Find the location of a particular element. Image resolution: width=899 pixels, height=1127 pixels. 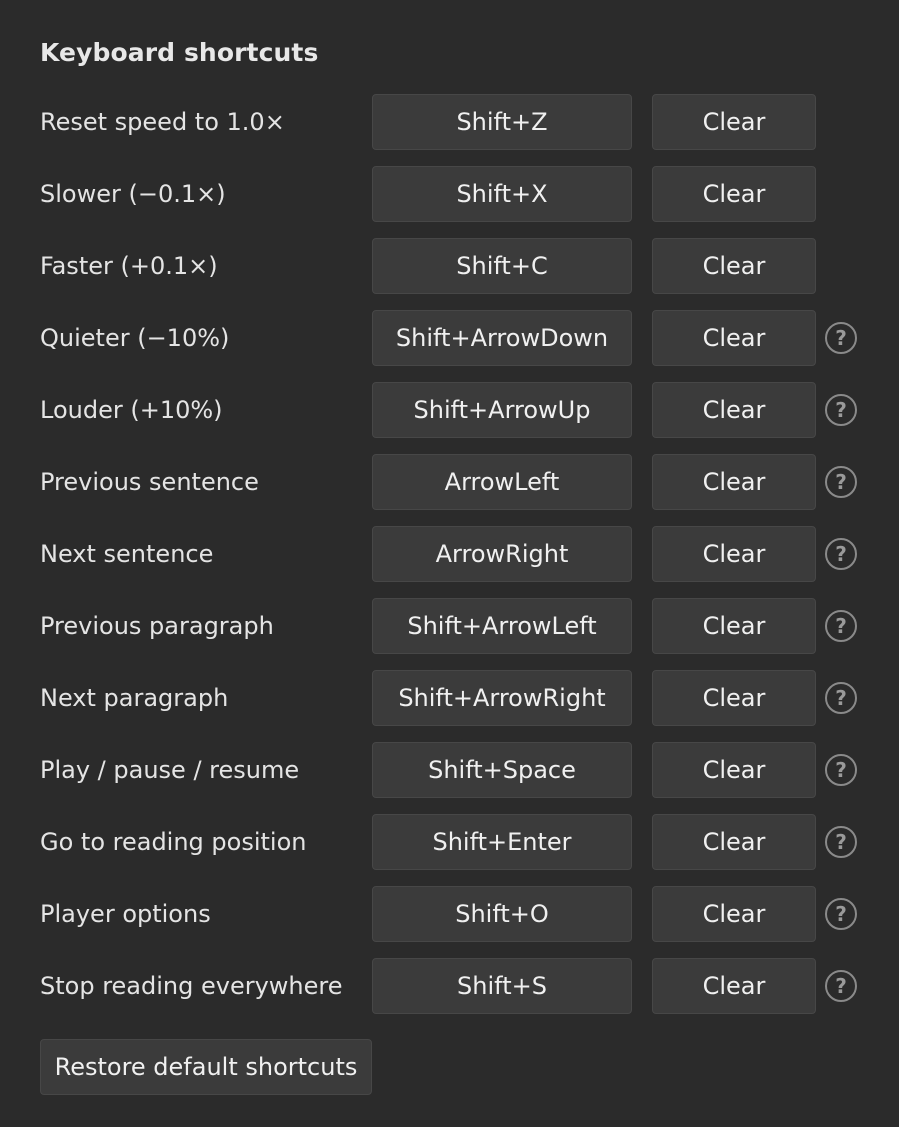

shortcut-row-player-options: Player options Shift+O Clear ? is located at coordinates (449, 914).